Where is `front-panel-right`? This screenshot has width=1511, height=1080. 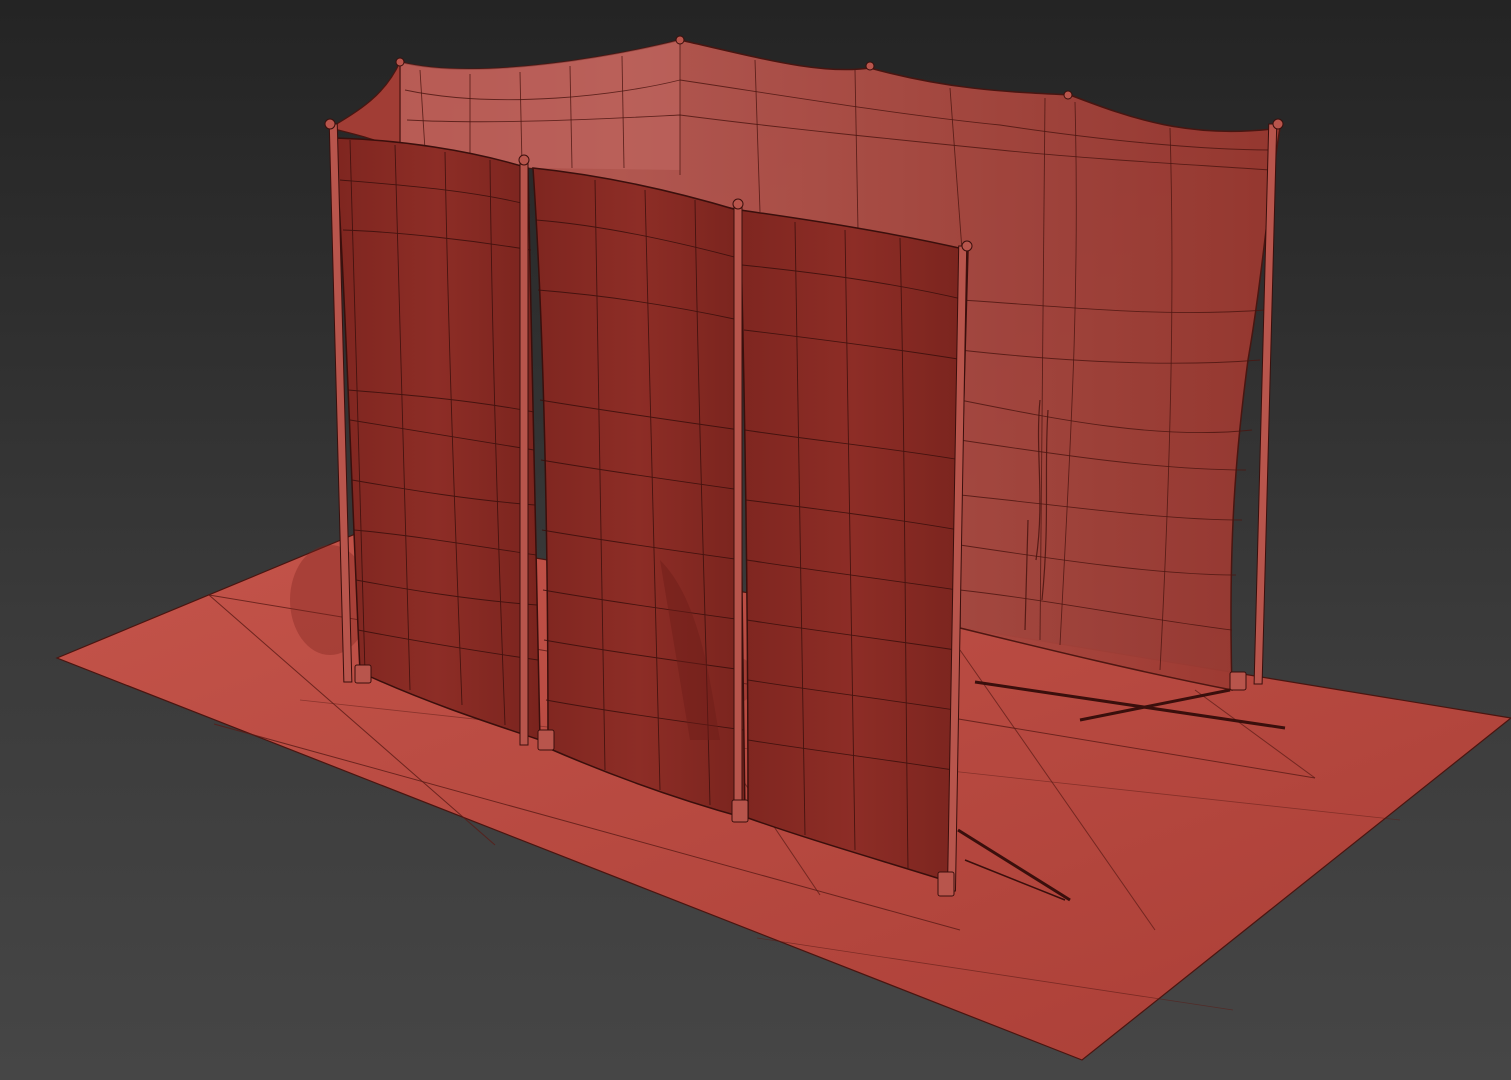
front-panel-right is located at coordinates (854, 546).